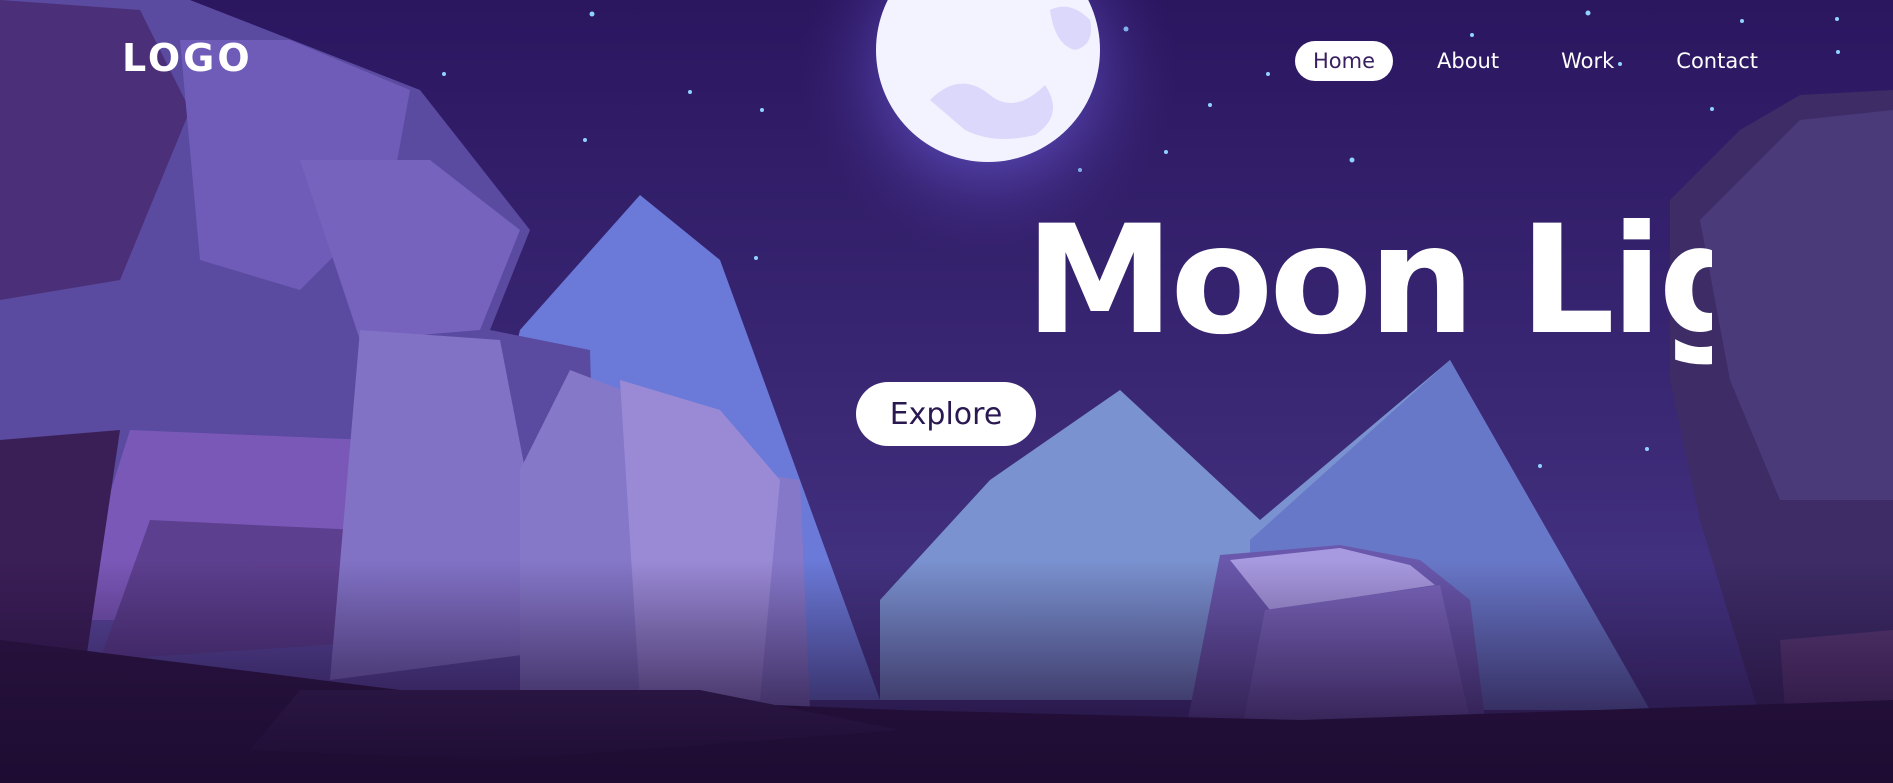  I want to click on nav-item-about: About, so click(1468, 61).